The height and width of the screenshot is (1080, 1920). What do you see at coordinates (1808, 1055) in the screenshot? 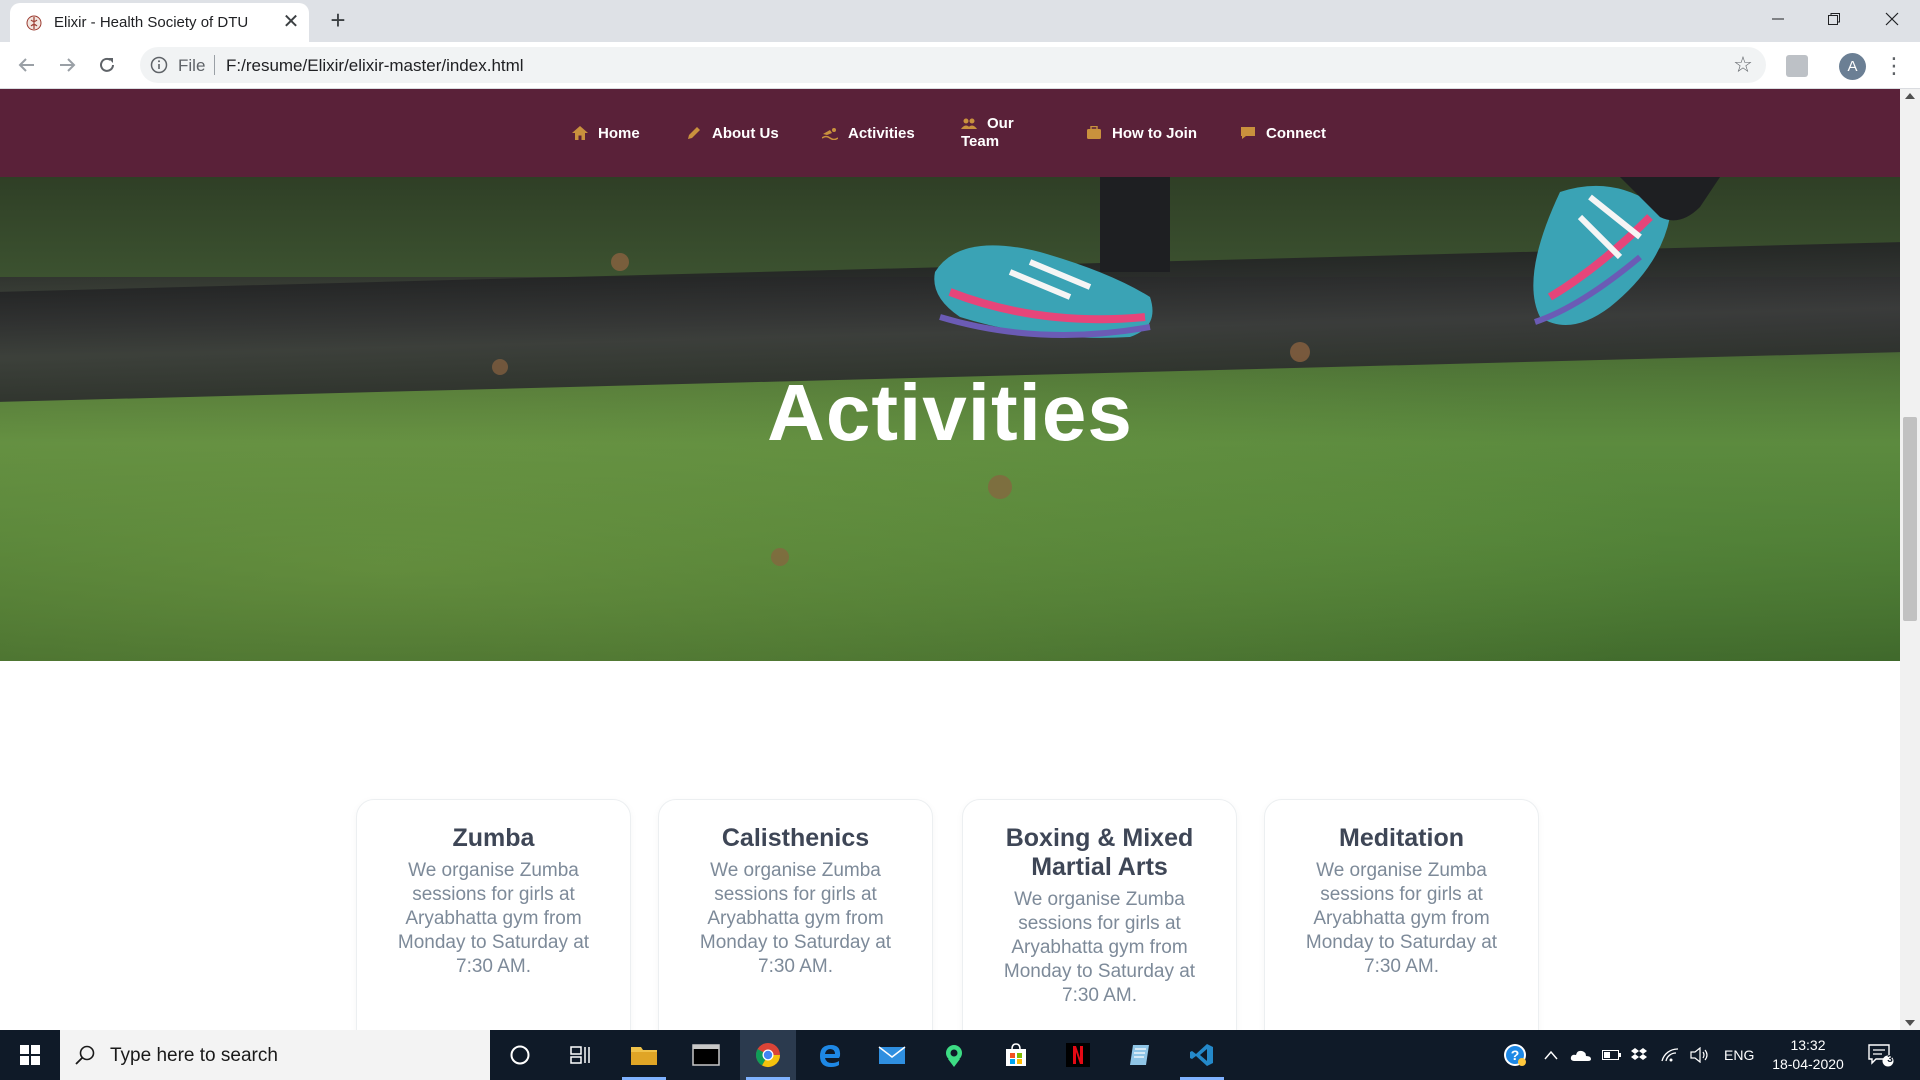
I see `taskbar-clock: 13:32 18-04-2020` at bounding box center [1808, 1055].